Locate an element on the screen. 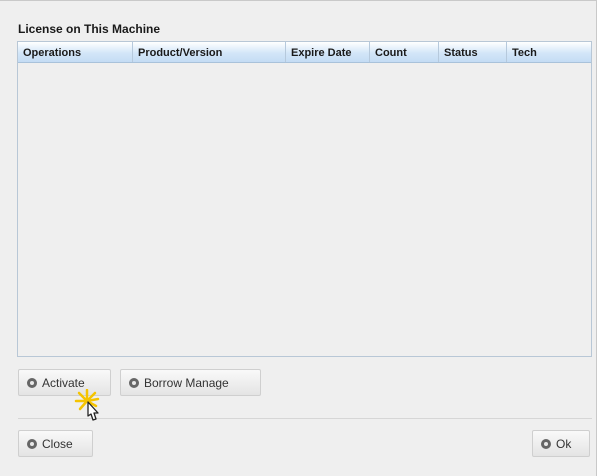 The height and width of the screenshot is (476, 597). section-title: License on This Machine is located at coordinates (89, 29).